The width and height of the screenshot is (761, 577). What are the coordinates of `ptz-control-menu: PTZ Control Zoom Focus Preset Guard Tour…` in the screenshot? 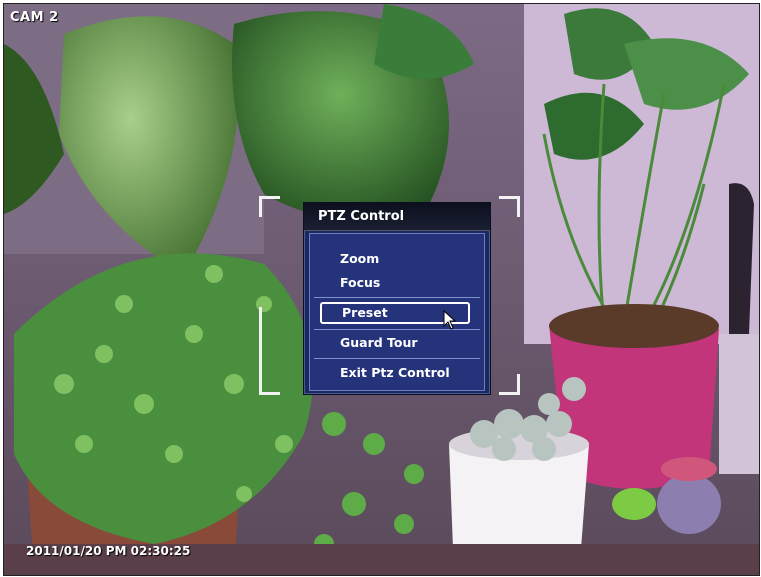 It's located at (397, 298).